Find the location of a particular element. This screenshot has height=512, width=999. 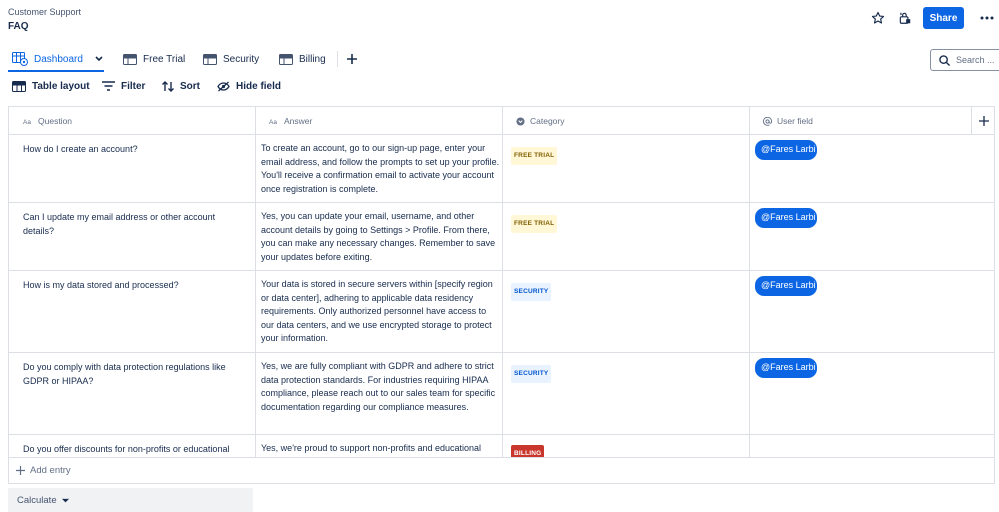

more-options-icon is located at coordinates (987, 18).